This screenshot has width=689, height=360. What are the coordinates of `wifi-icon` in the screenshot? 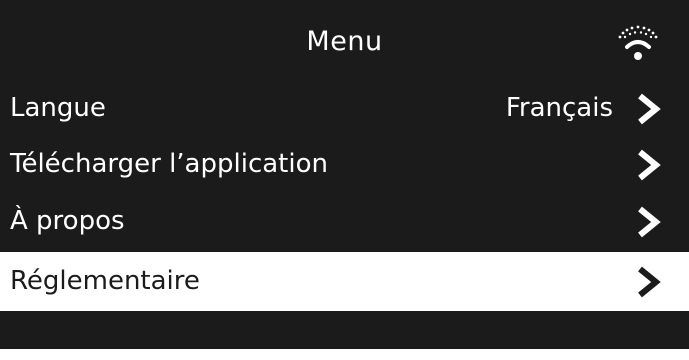 It's located at (638, 42).